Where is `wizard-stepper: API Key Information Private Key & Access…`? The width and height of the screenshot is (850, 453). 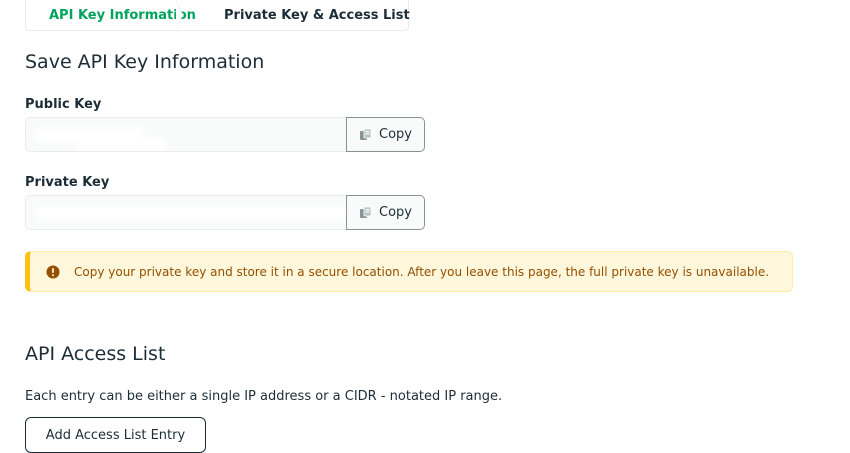
wizard-stepper: API Key Information Private Key & Access… is located at coordinates (217, 15).